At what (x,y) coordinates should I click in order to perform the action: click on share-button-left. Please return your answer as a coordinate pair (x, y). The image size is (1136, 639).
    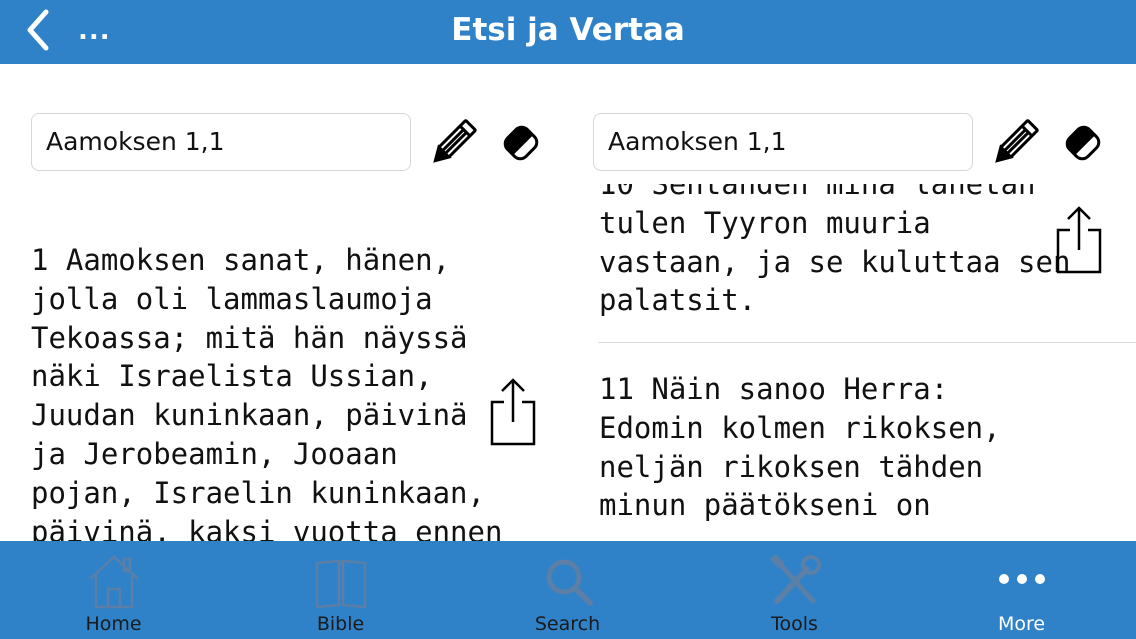
    Looking at the image, I should click on (513, 412).